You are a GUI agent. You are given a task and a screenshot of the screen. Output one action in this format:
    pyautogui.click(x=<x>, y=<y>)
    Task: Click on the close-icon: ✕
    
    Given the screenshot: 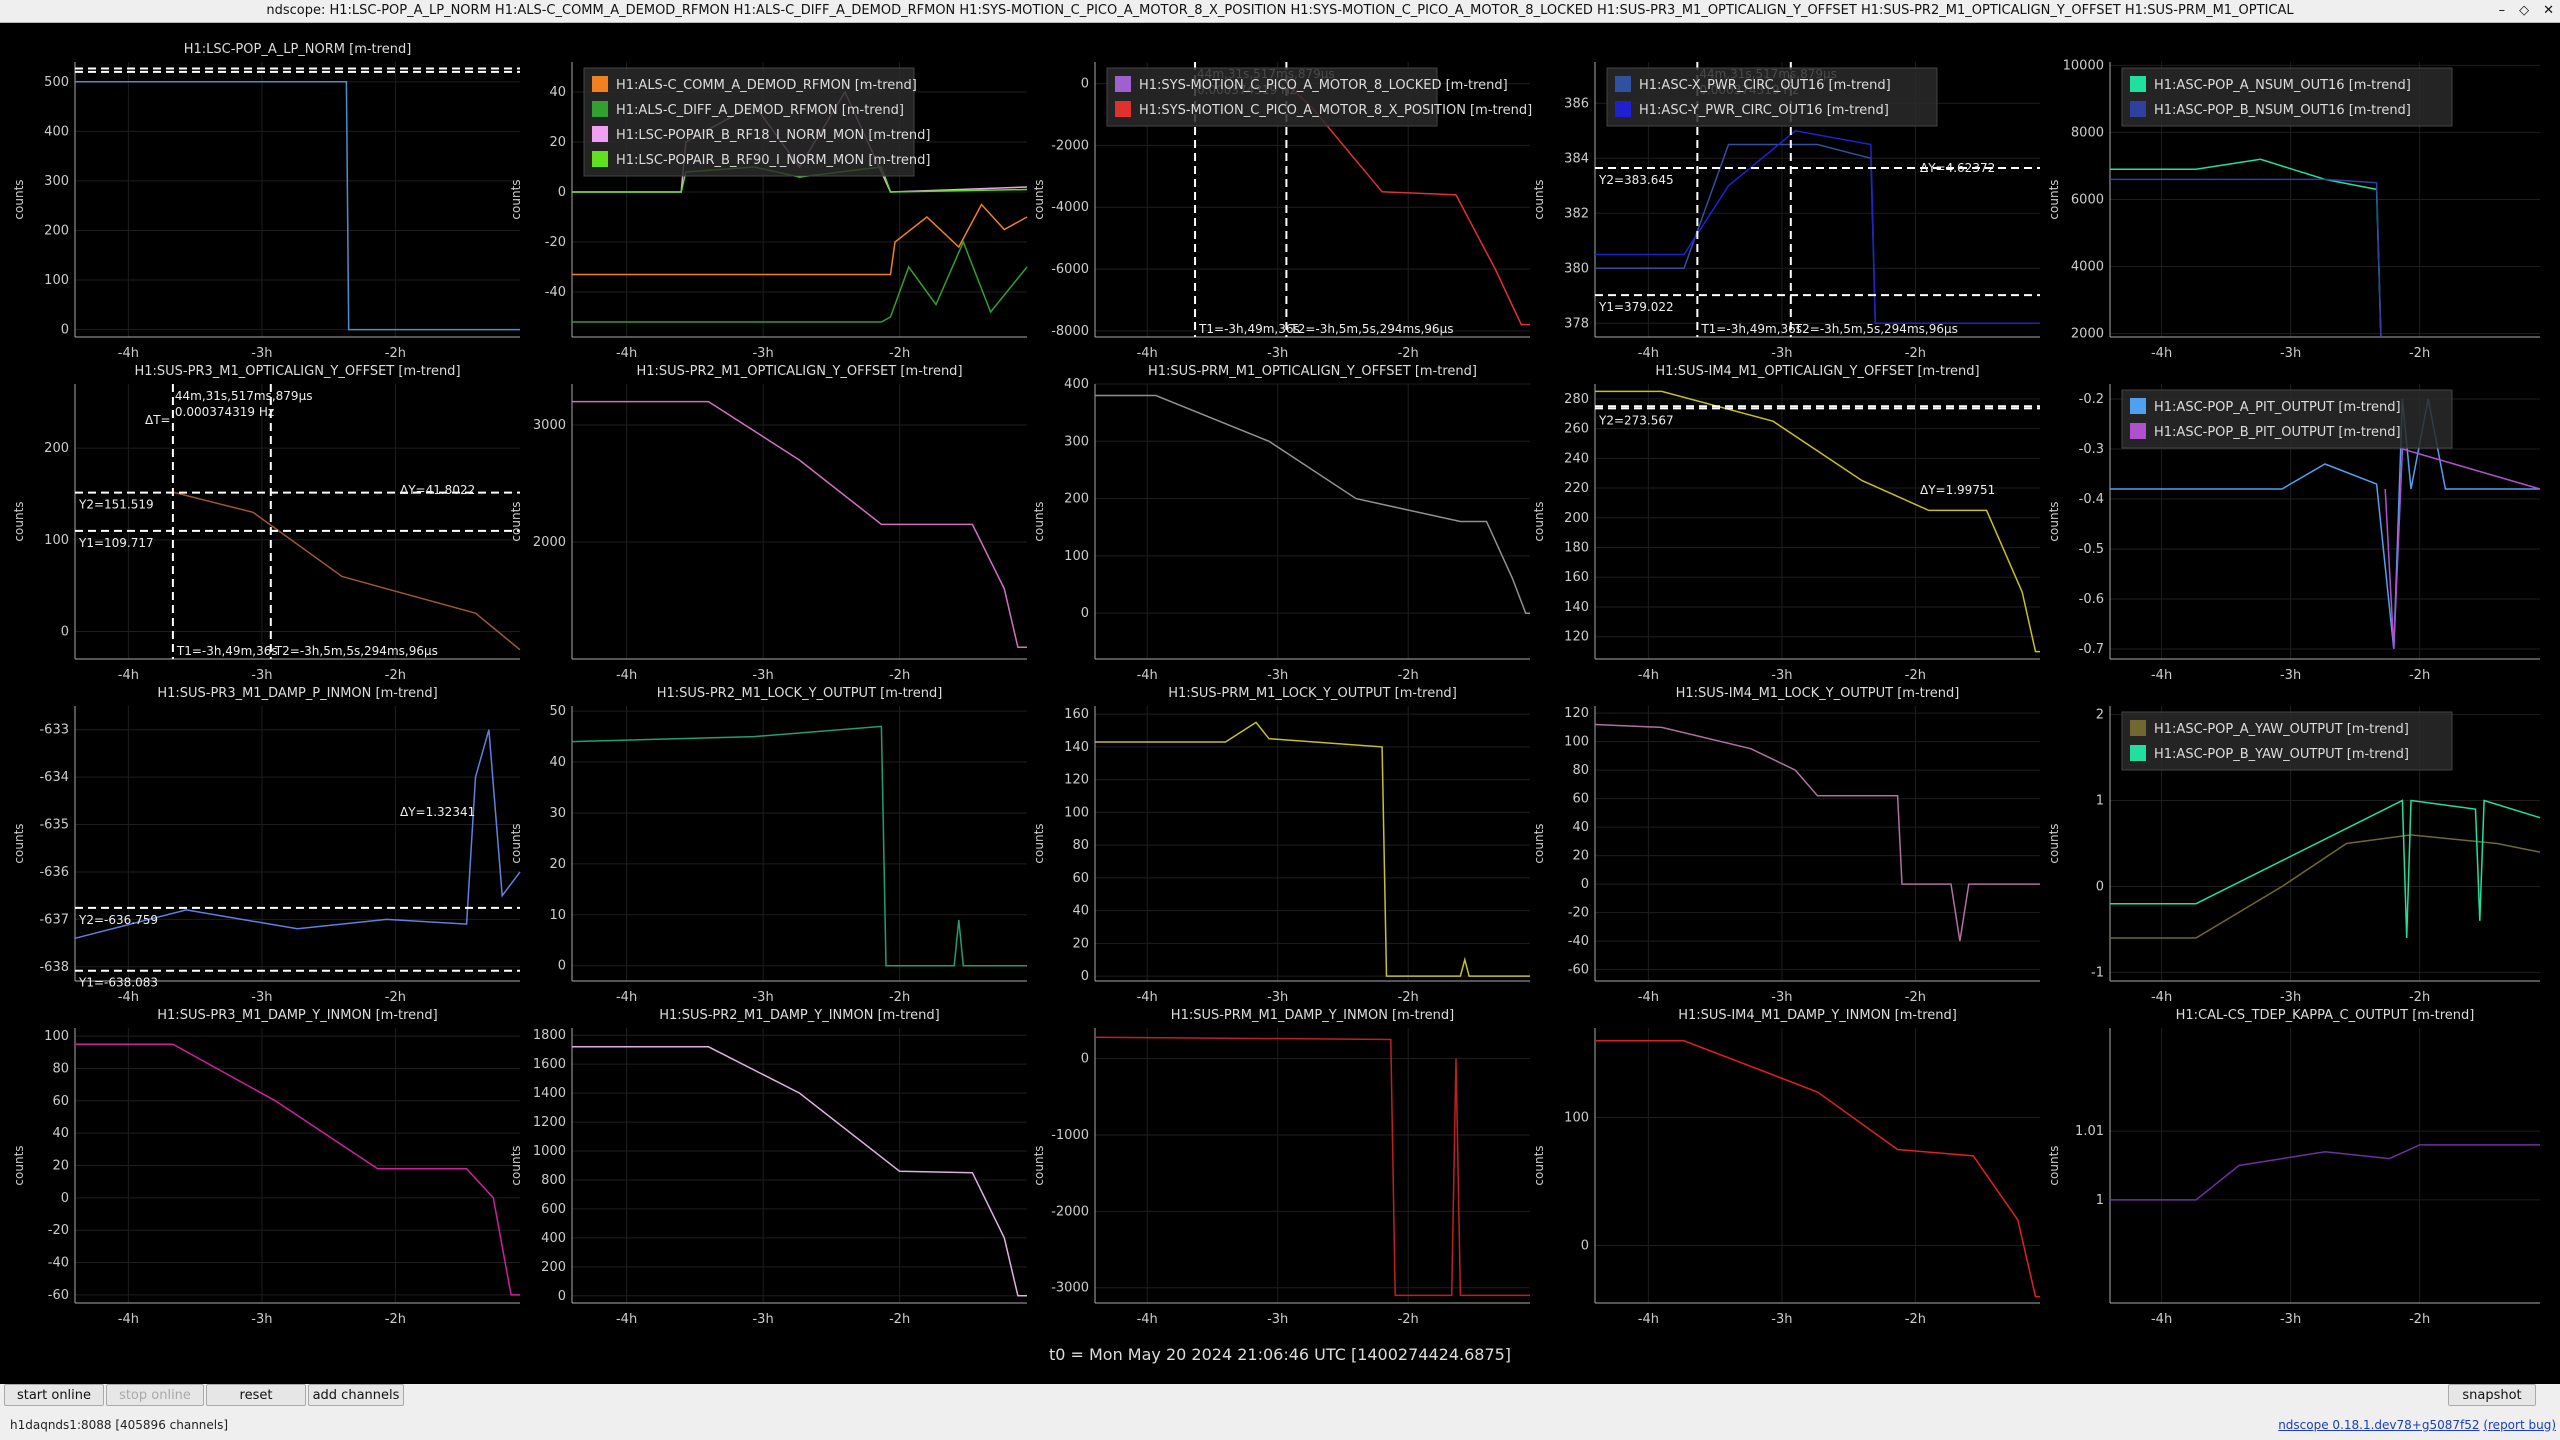 What is the action you would take?
    pyautogui.click(x=2548, y=11)
    